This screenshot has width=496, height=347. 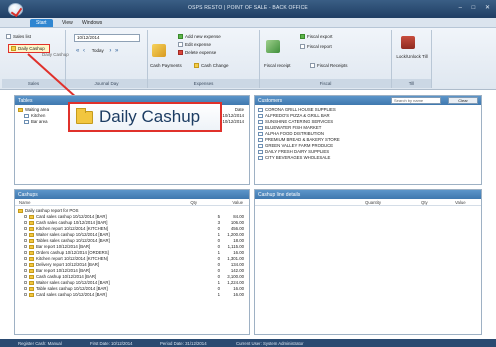 What do you see at coordinates (107, 59) in the screenshot?
I see `ribbon-group-journal: 10/12/2014 « ‹ Today › » Journal Day` at bounding box center [107, 59].